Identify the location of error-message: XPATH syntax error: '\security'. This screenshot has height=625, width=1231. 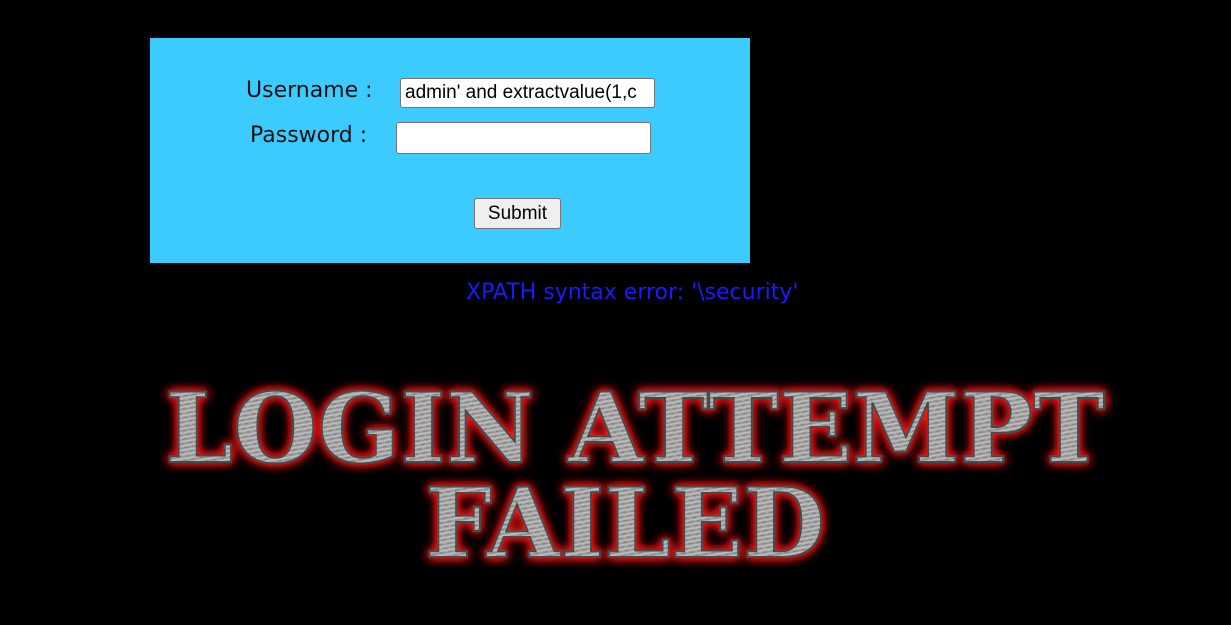
(632, 292).